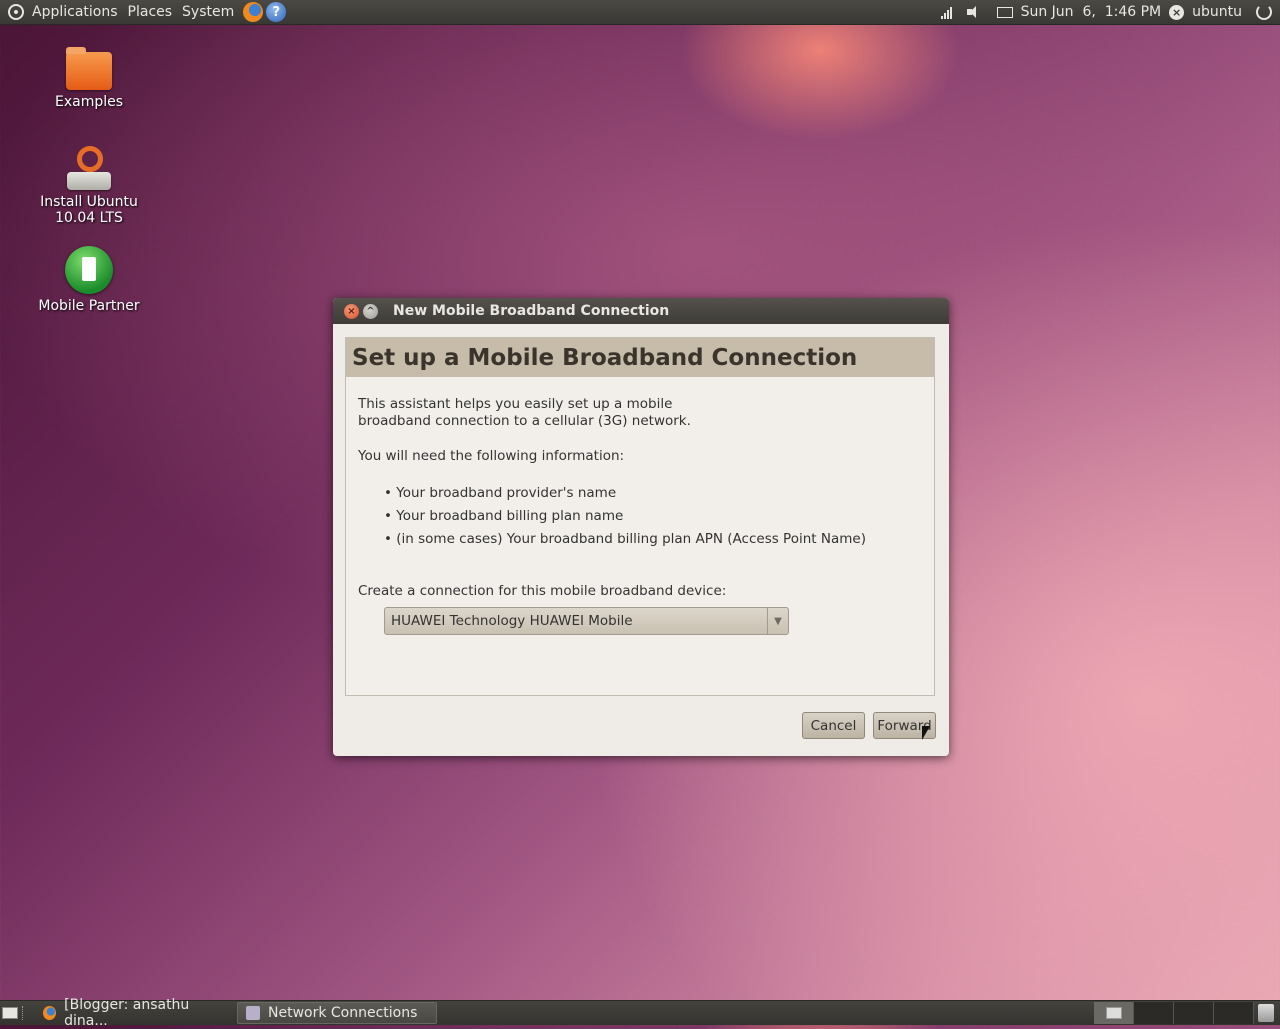 This screenshot has height=1029, width=1280. I want to click on signal-strength-icon, so click(949, 12).